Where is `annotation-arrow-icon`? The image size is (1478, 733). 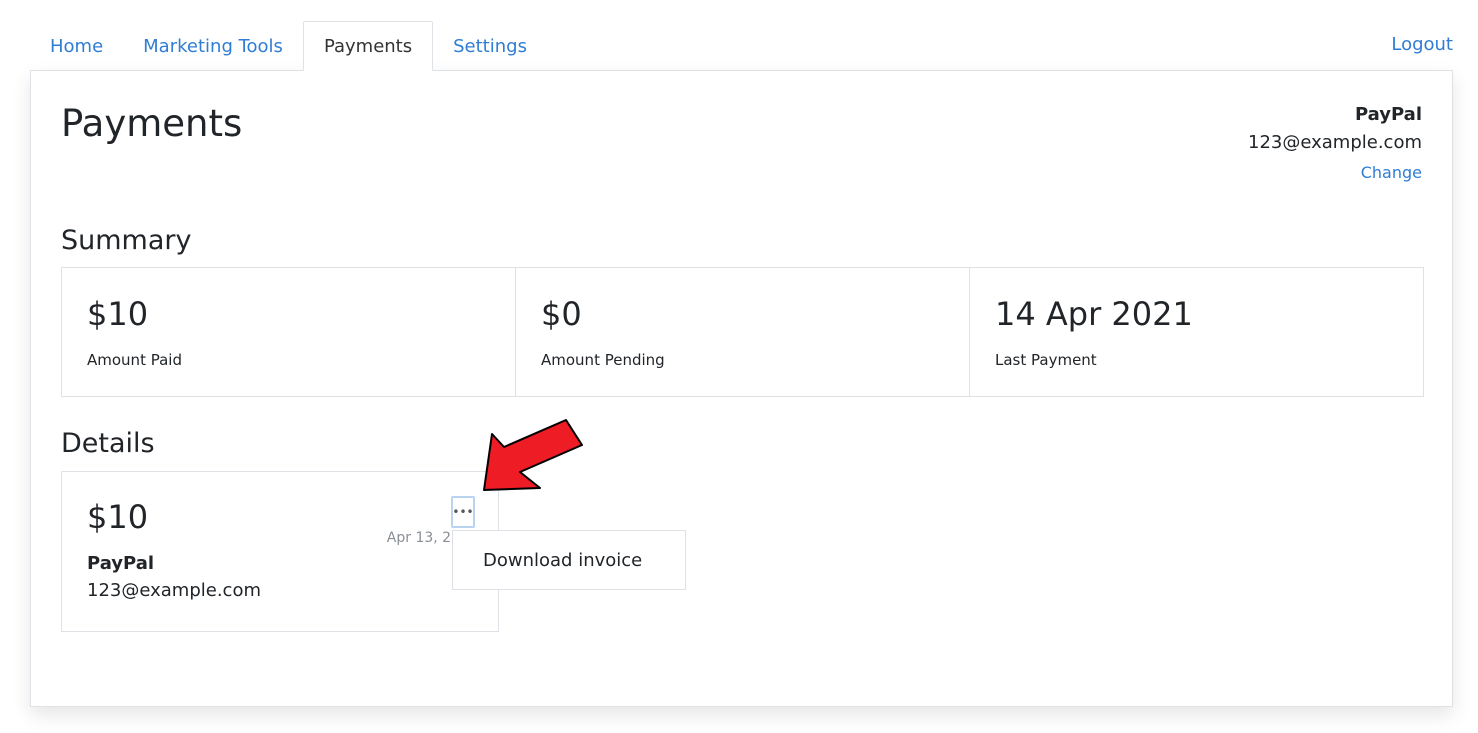 annotation-arrow-icon is located at coordinates (533, 455).